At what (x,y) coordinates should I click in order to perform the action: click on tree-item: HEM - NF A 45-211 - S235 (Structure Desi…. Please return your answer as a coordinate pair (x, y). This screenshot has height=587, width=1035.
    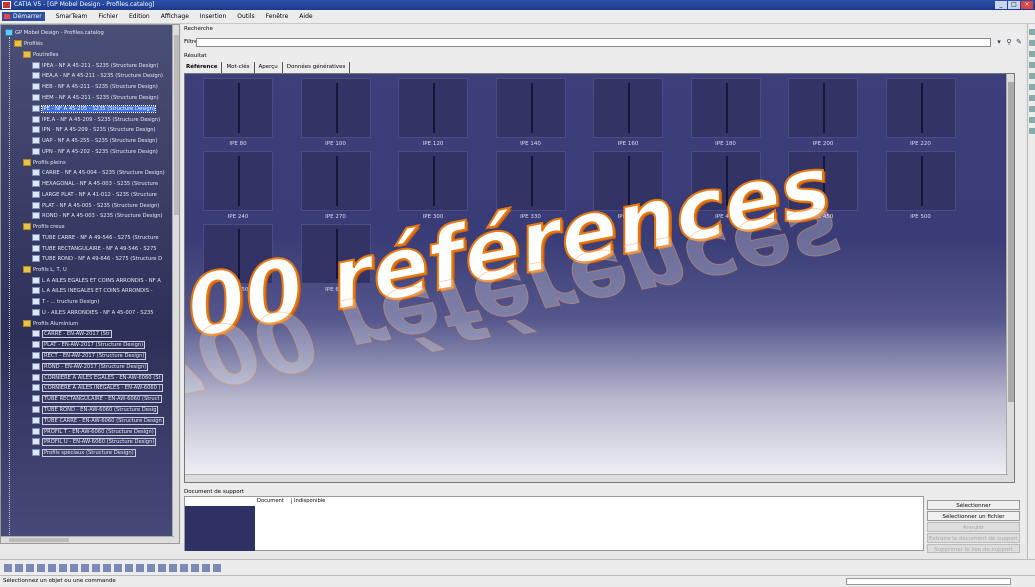
    Looking at the image, I should click on (95, 98).